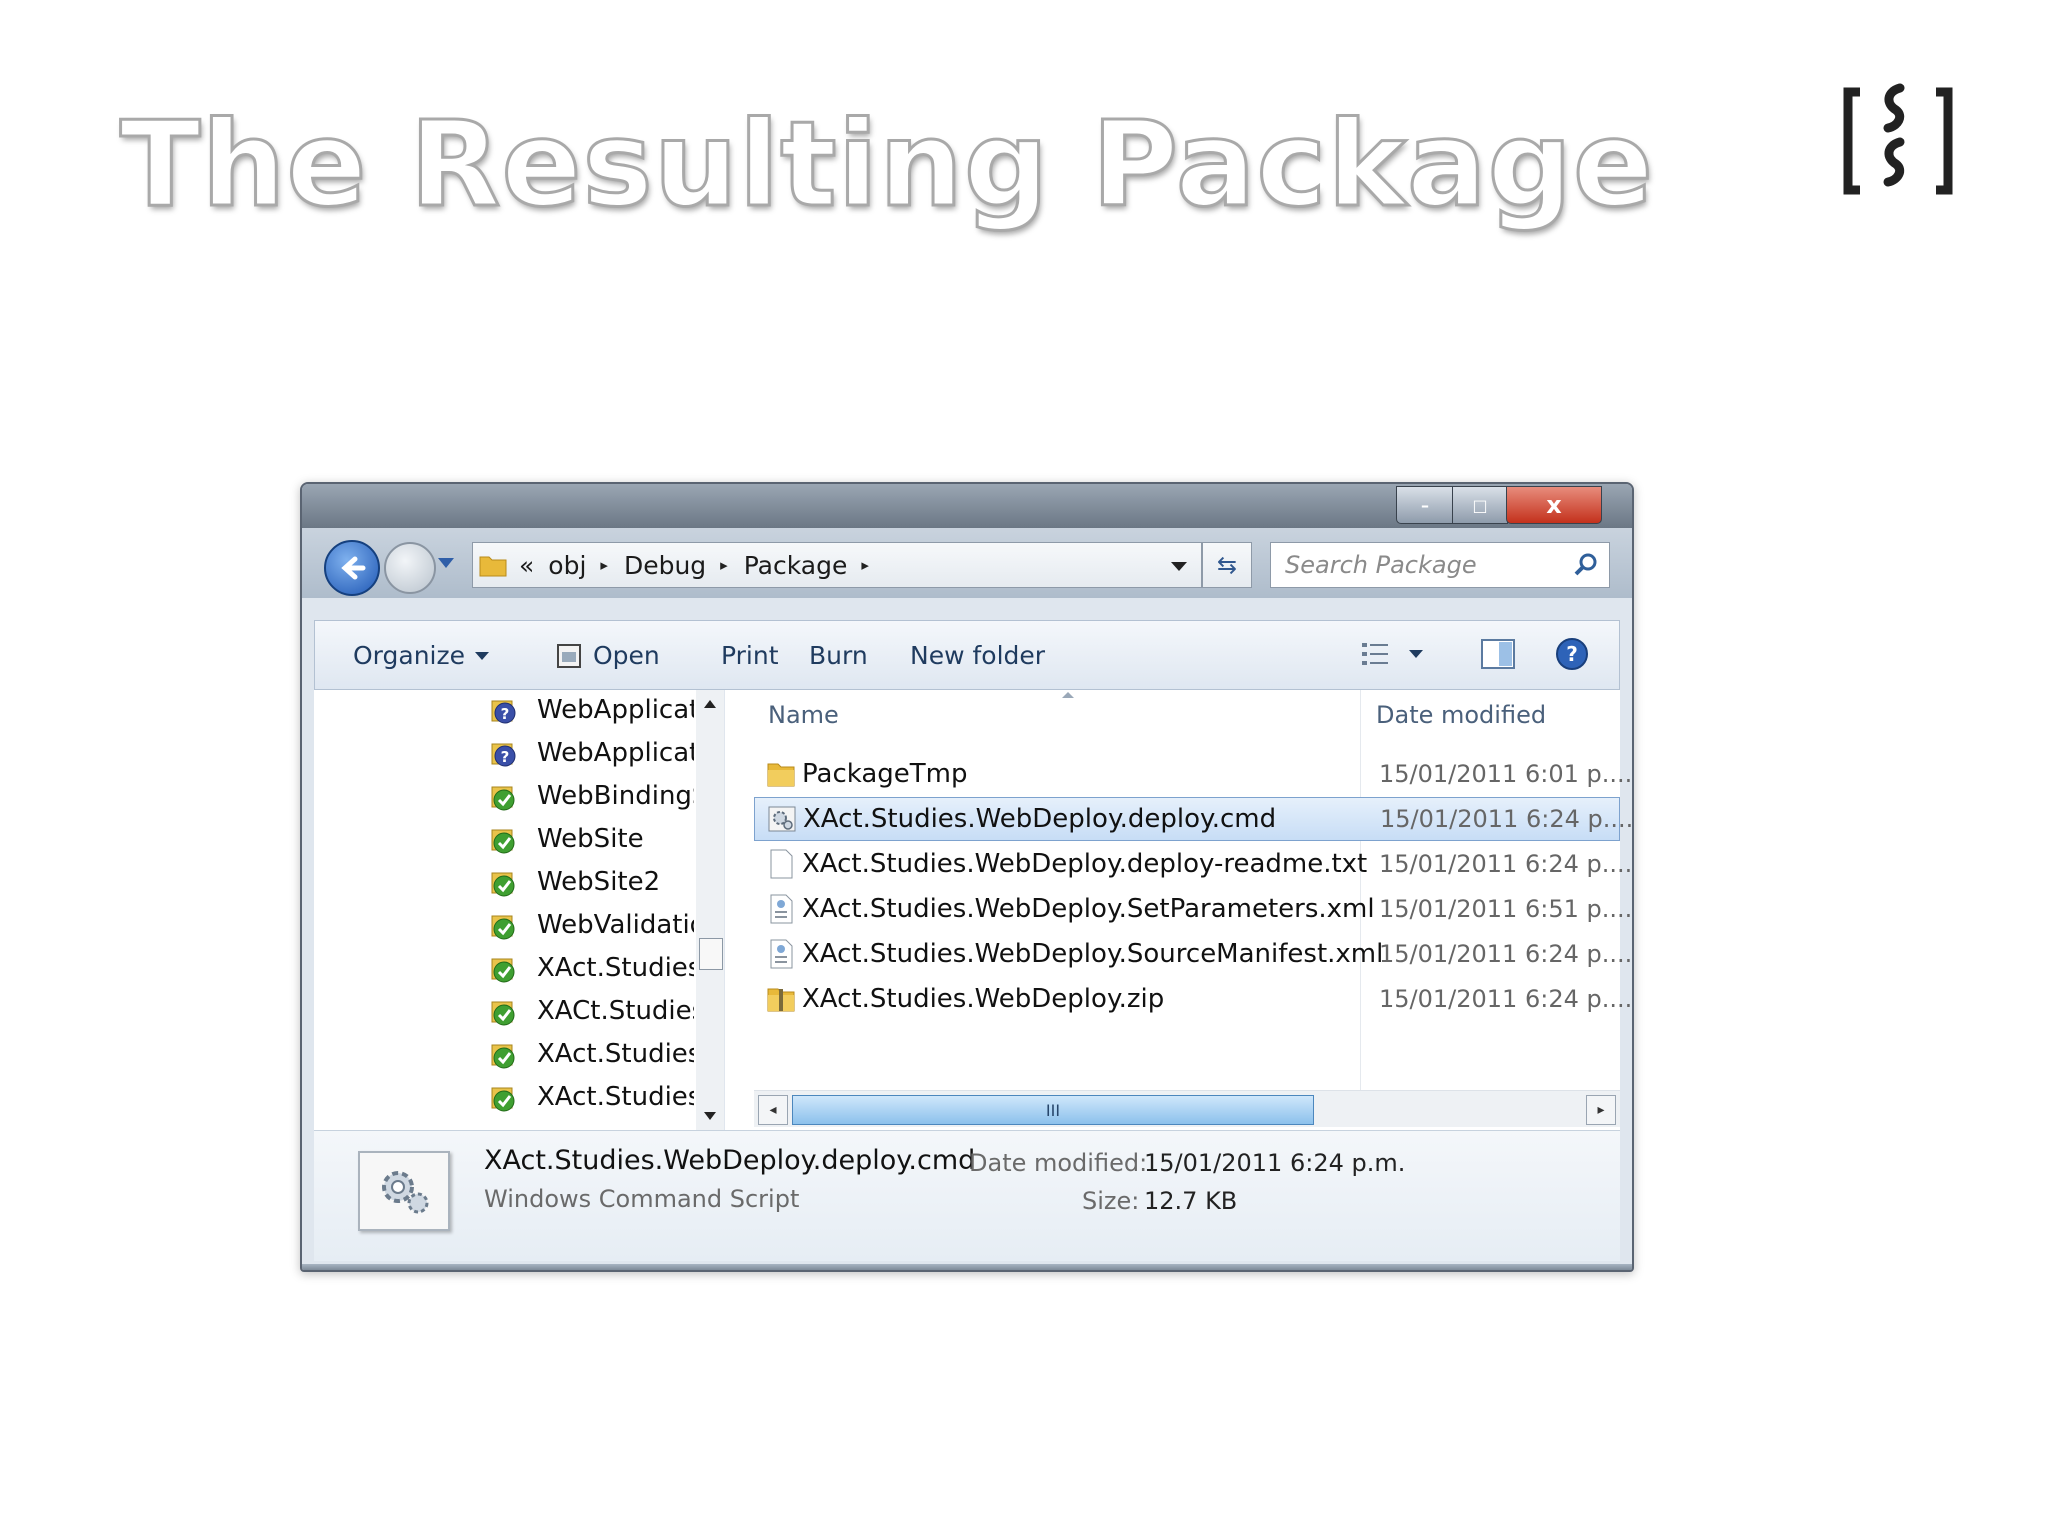 The image size is (2048, 1536). I want to click on recent-pages-dropdown-icon, so click(446, 563).